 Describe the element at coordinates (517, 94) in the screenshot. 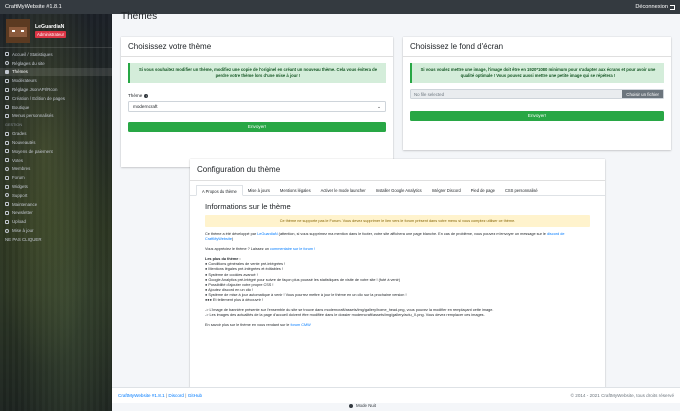

I see `file-placeholder: No file selected` at that location.